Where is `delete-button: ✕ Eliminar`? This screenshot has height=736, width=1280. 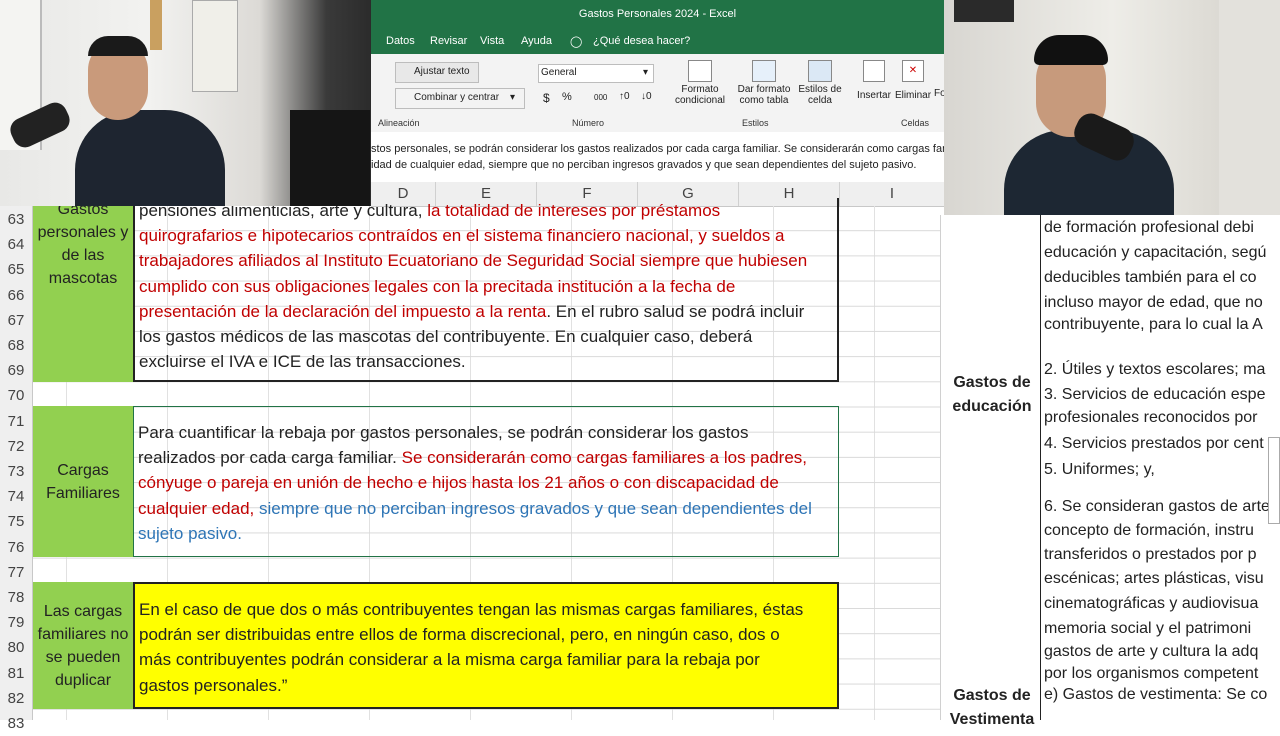 delete-button: ✕ Eliminar is located at coordinates (913, 80).